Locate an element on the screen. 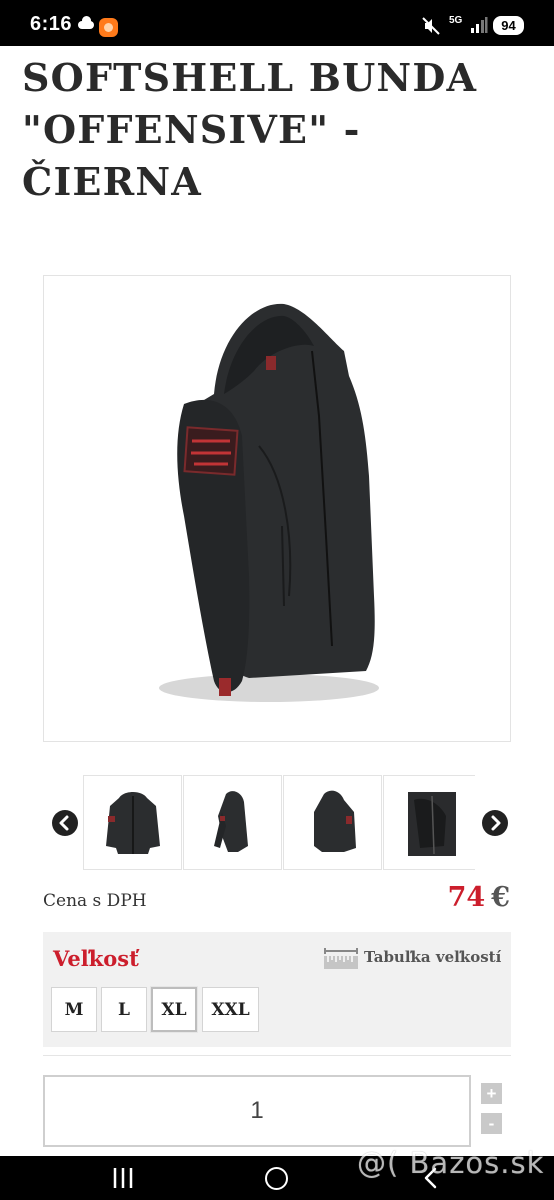 The height and width of the screenshot is (1200, 554). chevron-right-icon is located at coordinates (496, 823).